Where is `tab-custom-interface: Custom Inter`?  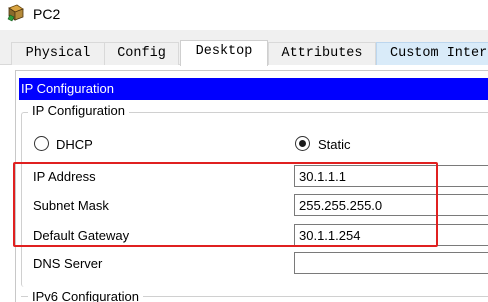 tab-custom-interface: Custom Inter is located at coordinates (432, 53).